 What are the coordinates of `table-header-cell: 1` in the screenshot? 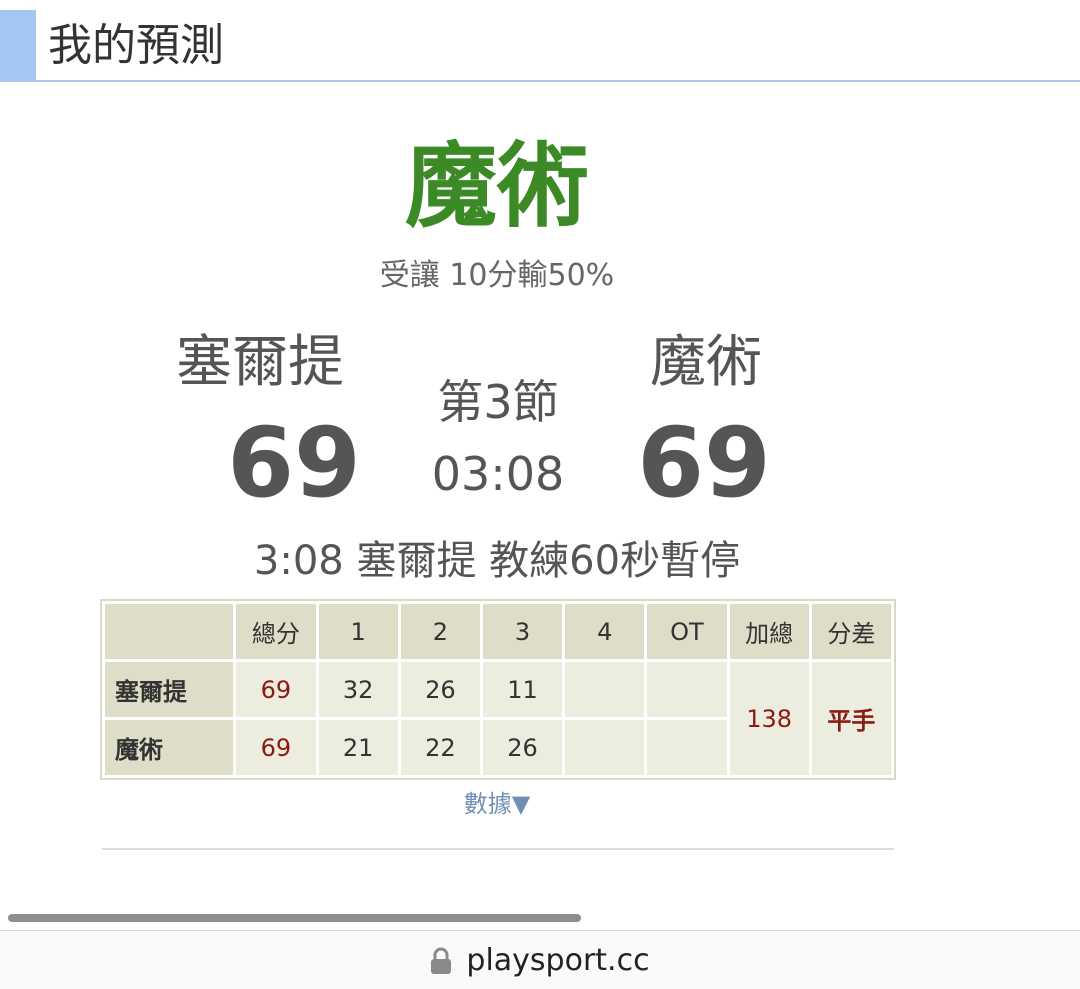 It's located at (358, 631).